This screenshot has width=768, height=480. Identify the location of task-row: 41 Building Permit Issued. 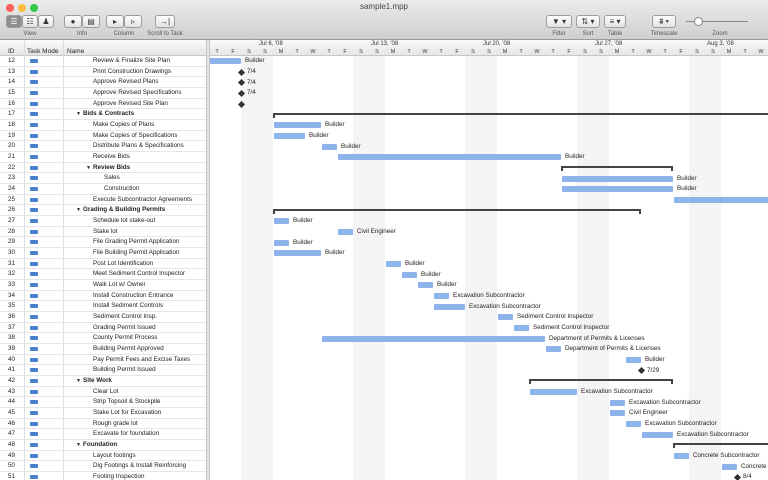
(103, 371).